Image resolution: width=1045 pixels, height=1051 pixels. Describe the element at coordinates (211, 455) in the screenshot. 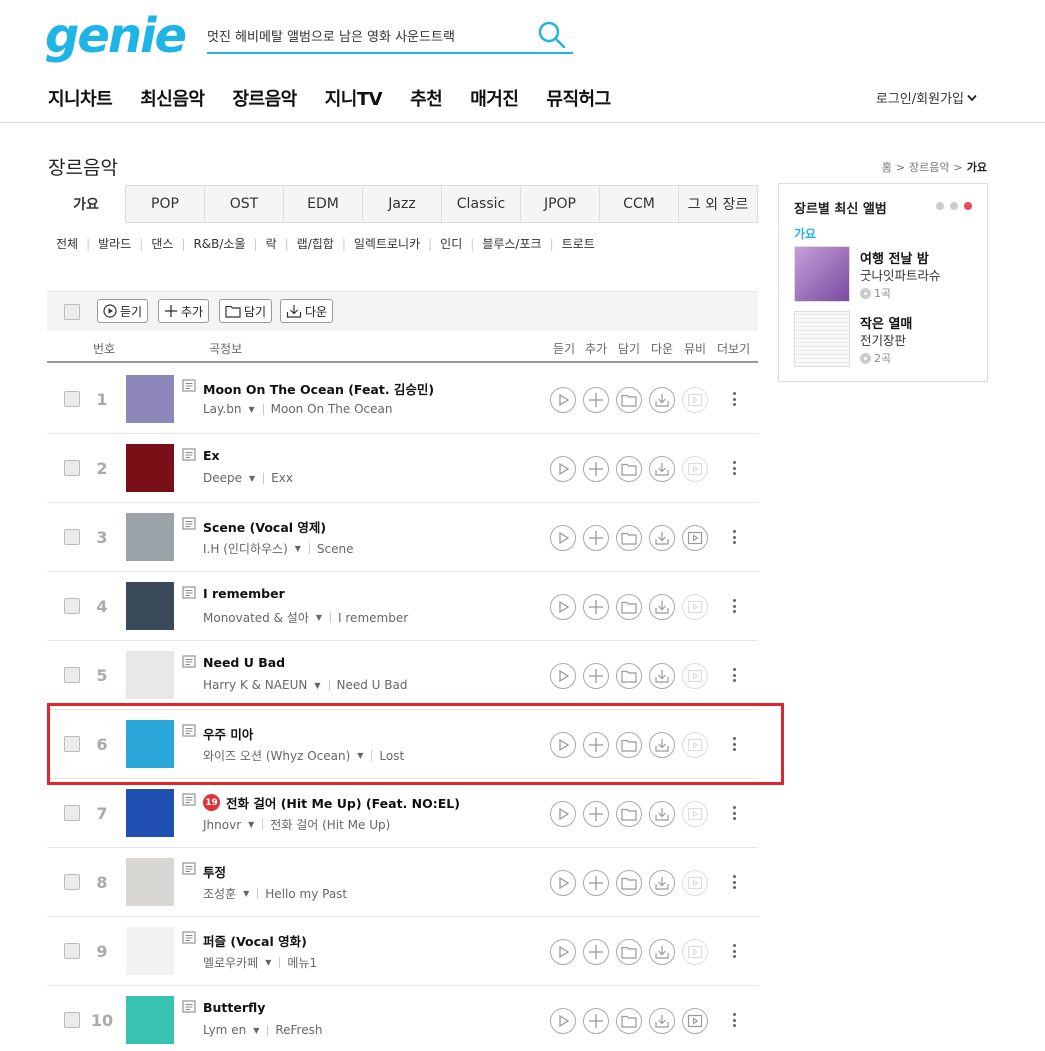

I see `track-title: Ex` at that location.